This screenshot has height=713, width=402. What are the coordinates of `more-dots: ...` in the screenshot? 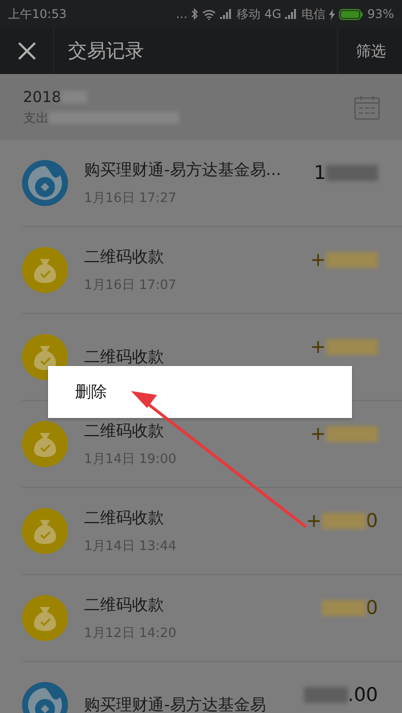 It's located at (182, 14).